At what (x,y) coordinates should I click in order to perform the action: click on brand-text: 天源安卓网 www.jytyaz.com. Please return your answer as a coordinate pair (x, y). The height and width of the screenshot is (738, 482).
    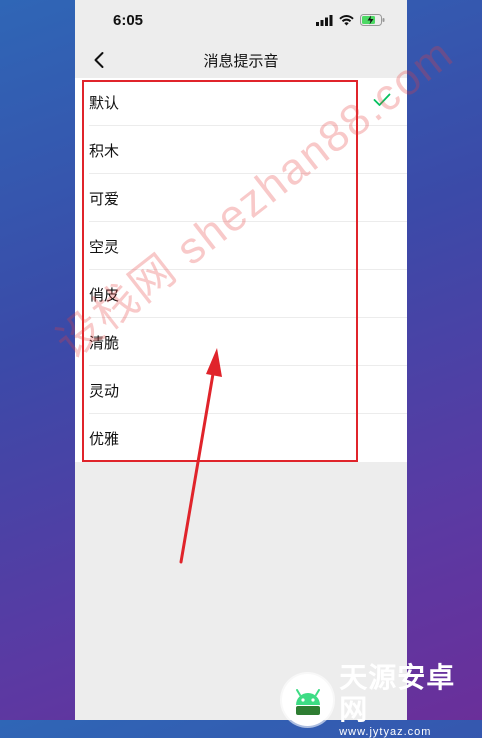
    Looking at the image, I should click on (410, 700).